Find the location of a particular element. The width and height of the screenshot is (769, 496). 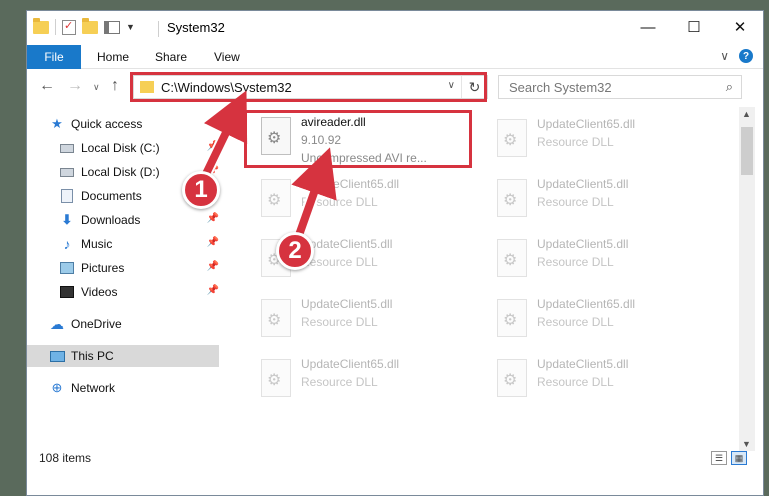

tab-home: Home is located at coordinates (113, 57).